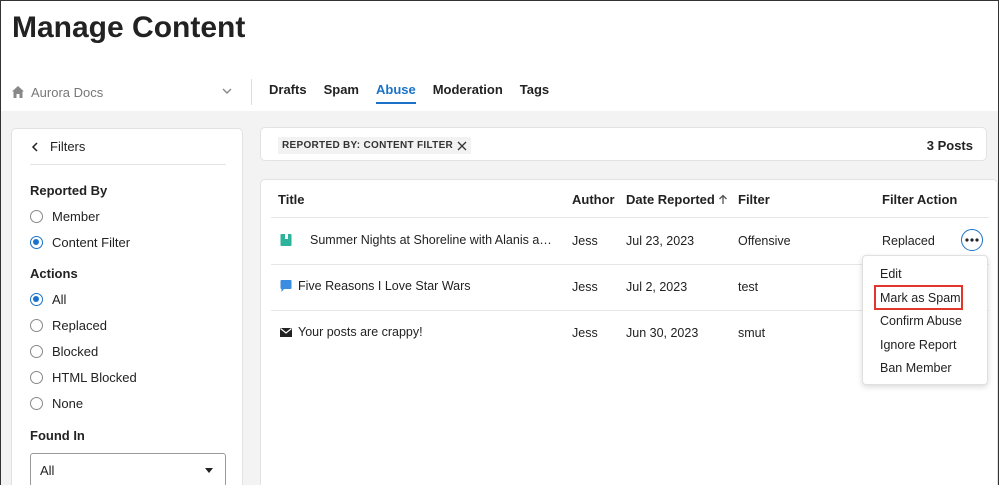  I want to click on tab-moderation: Moderation, so click(468, 93).